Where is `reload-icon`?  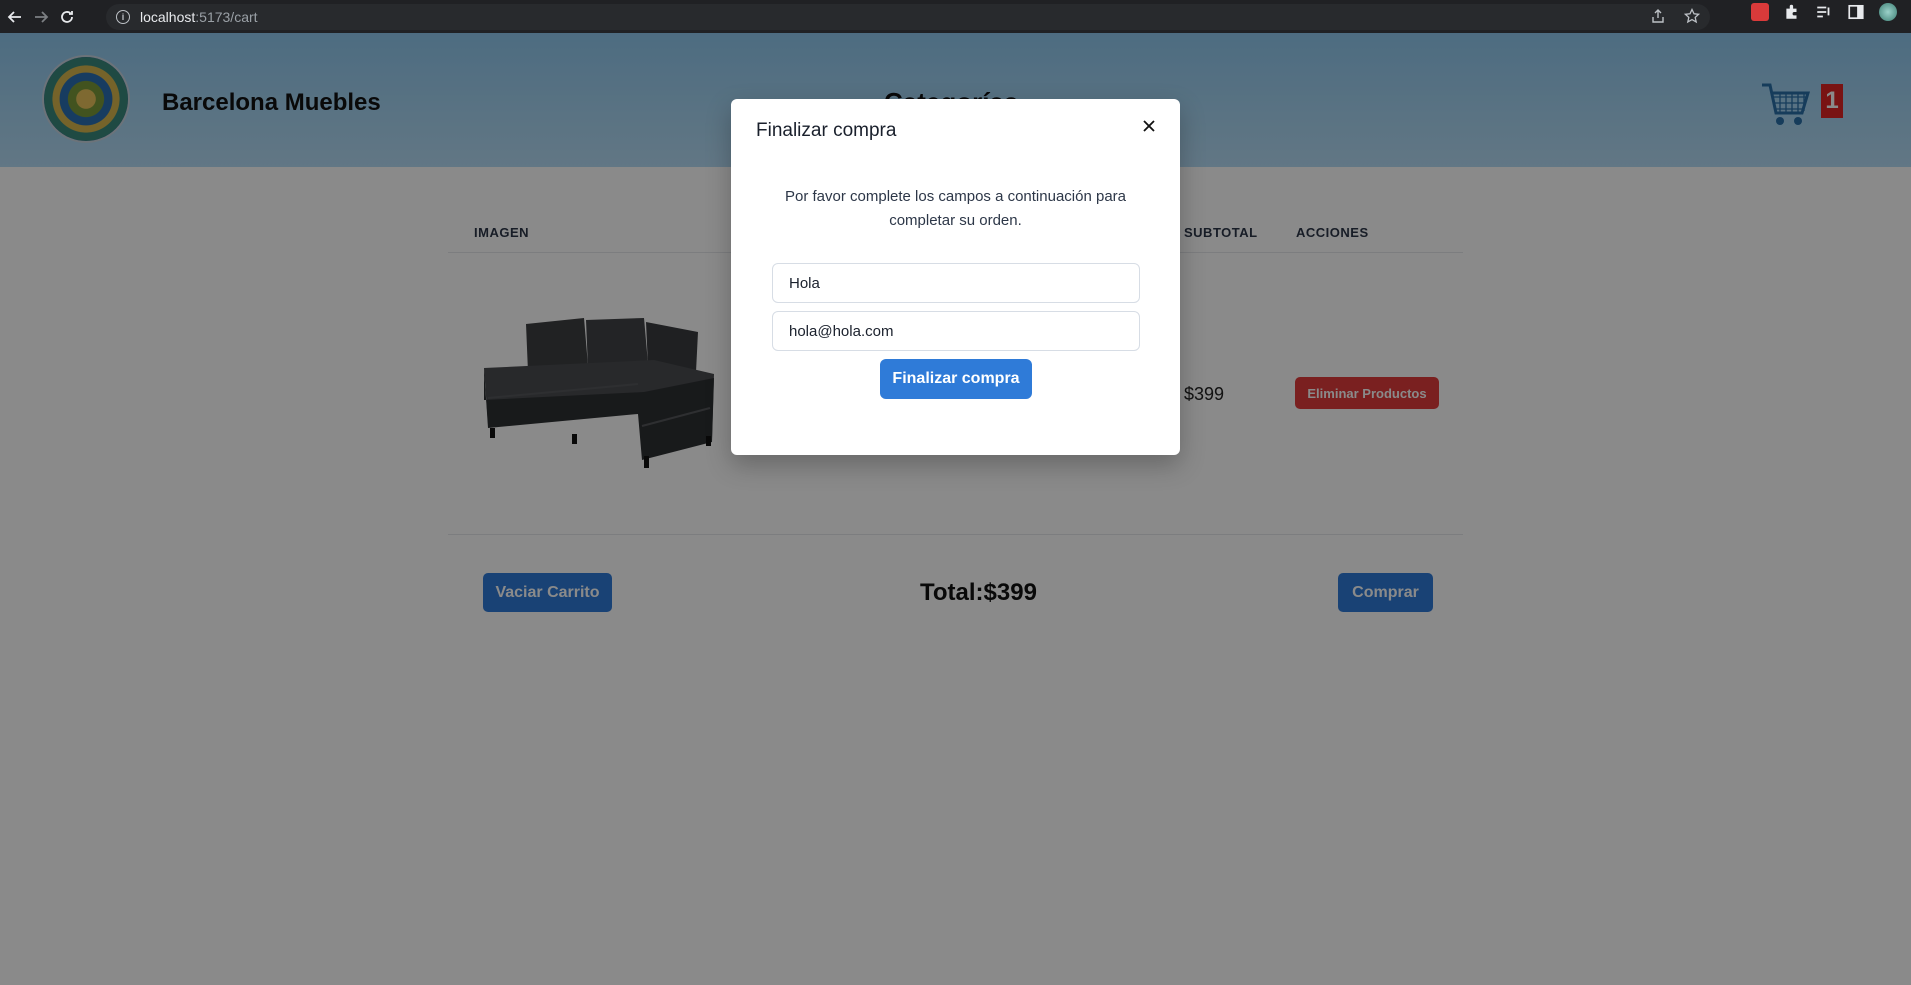 reload-icon is located at coordinates (67, 17).